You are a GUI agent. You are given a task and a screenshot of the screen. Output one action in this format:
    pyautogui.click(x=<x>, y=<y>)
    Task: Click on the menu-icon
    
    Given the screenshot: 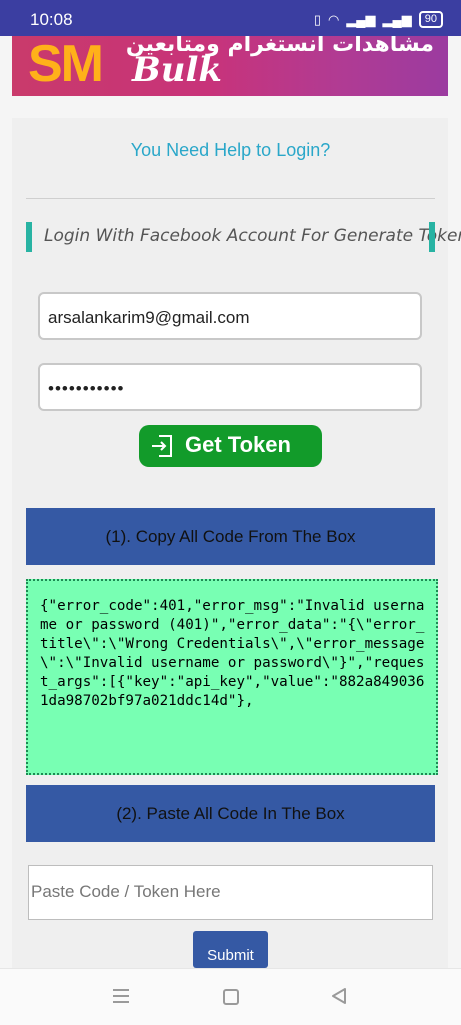 What is the action you would take?
    pyautogui.click(x=121, y=998)
    